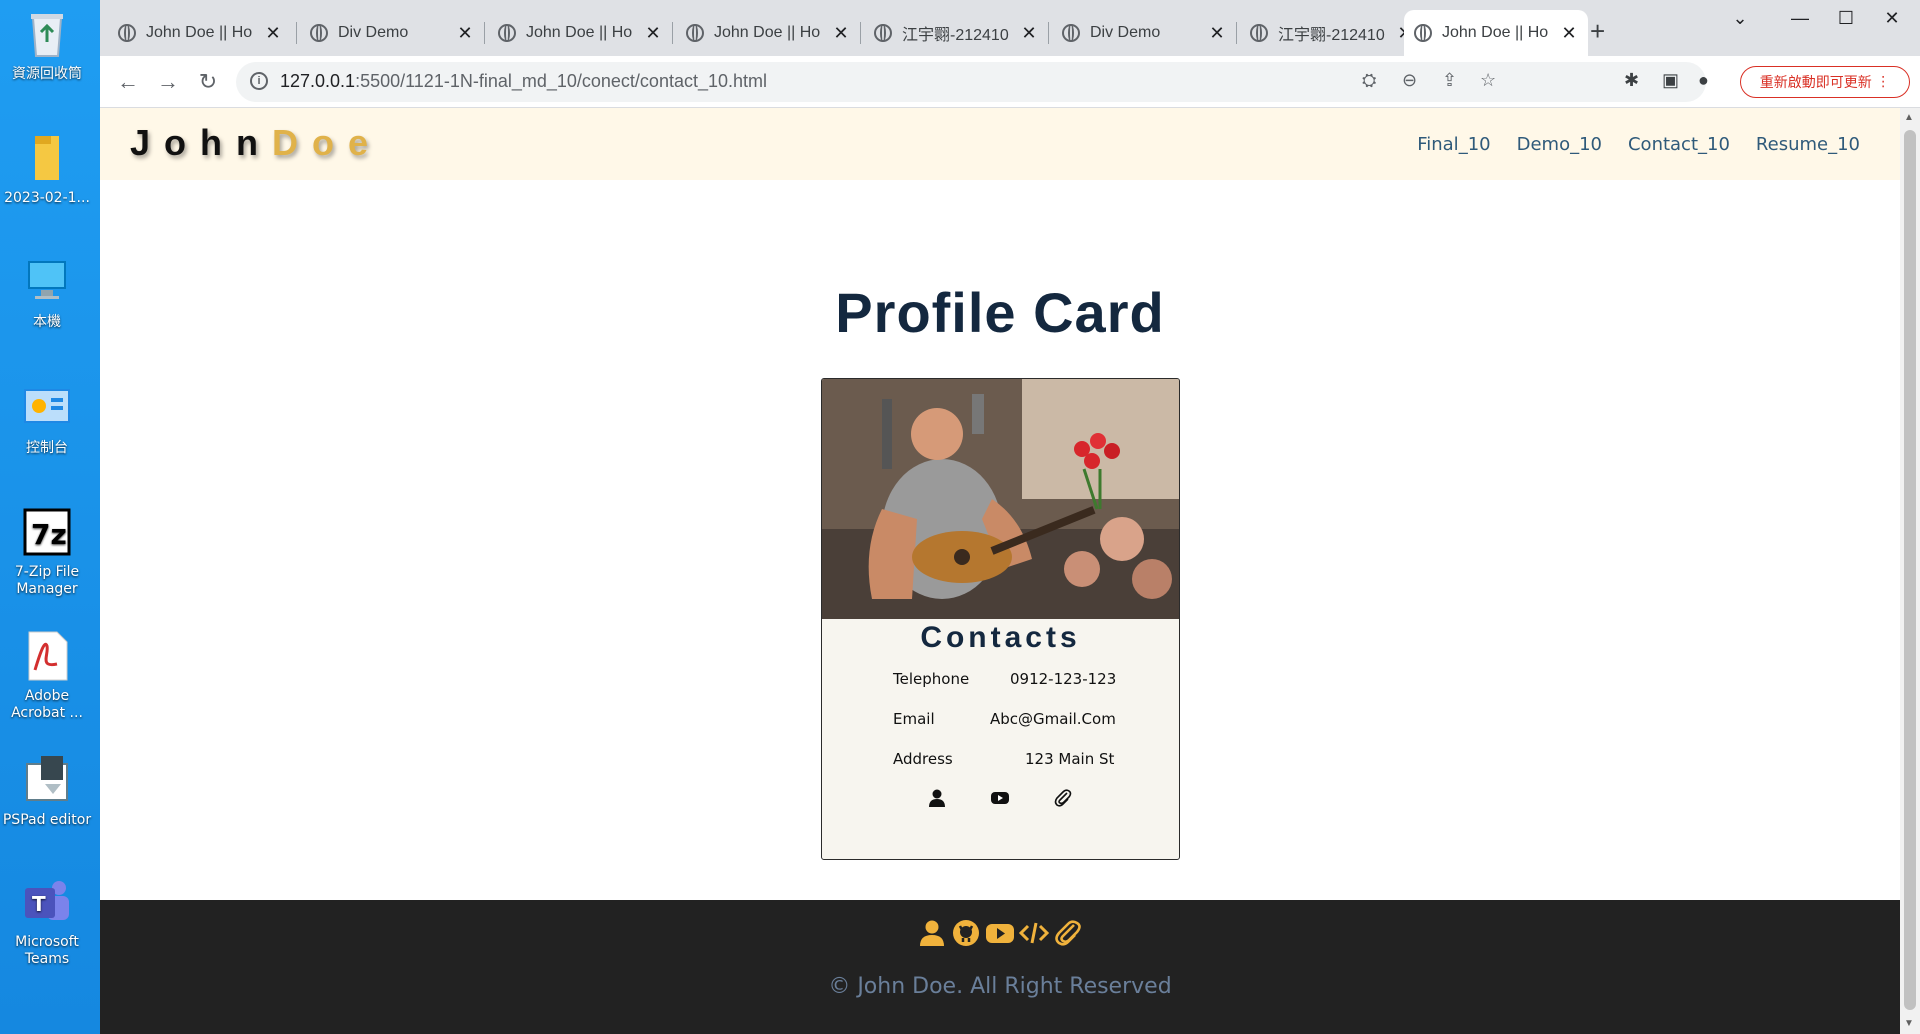  Describe the element at coordinates (1892, 18) in the screenshot. I see `close-window-button: ✕` at that location.